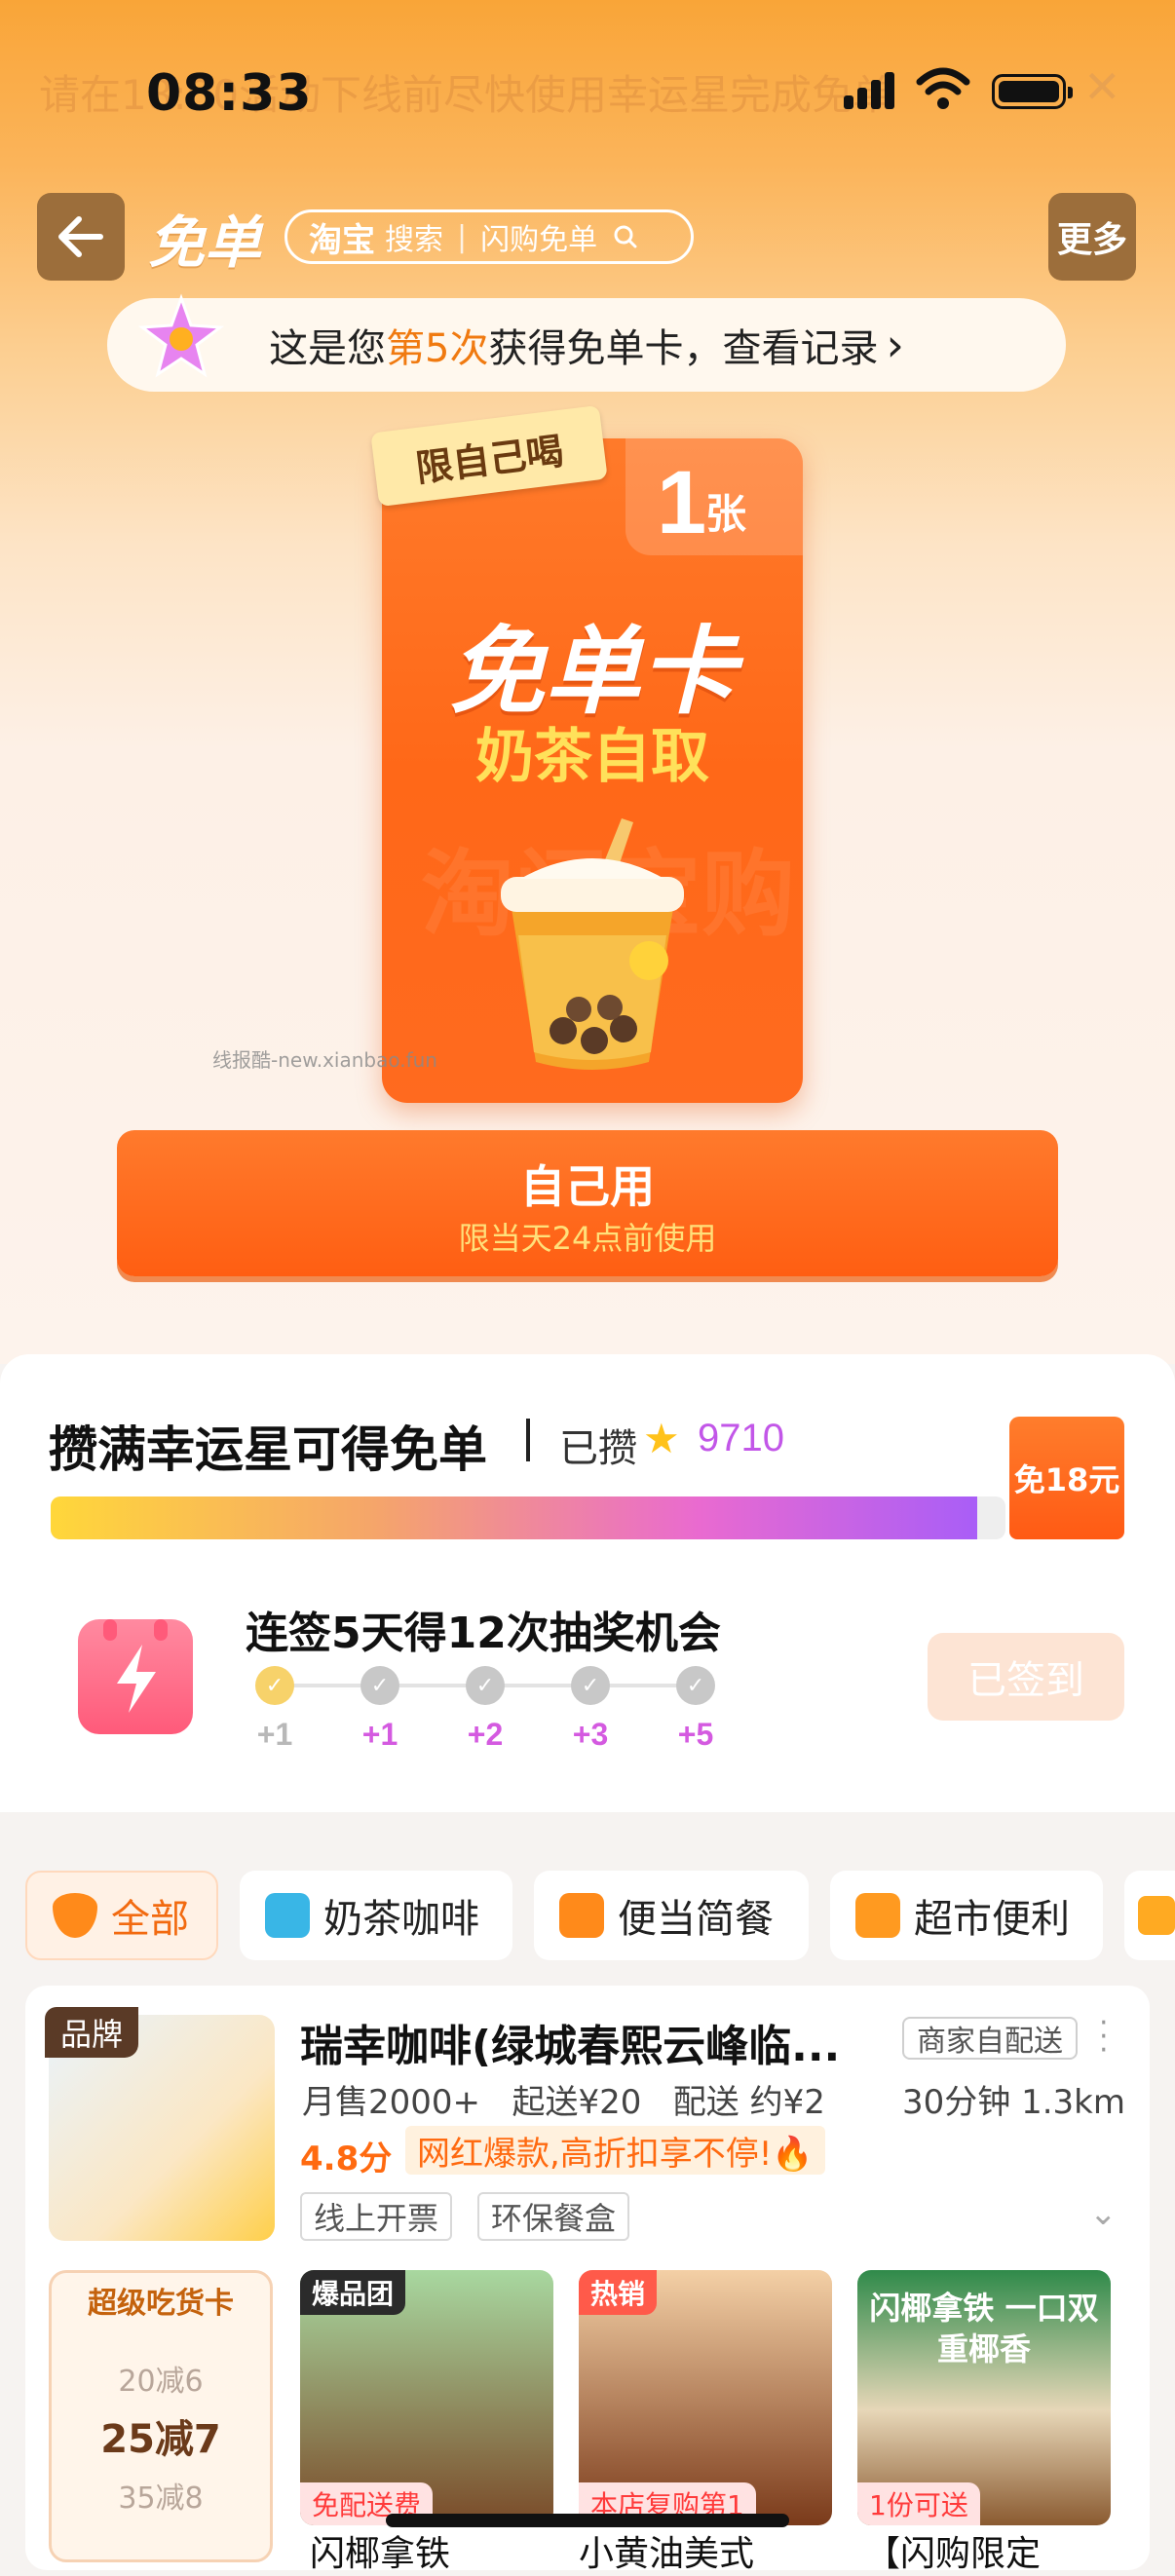  What do you see at coordinates (324, 1060) in the screenshot?
I see `watermark-text: 线报酷-new.xianbao.fun` at bounding box center [324, 1060].